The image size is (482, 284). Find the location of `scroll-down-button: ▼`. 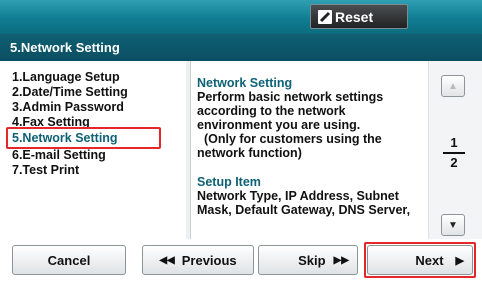

scroll-down-button: ▼ is located at coordinates (453, 225).